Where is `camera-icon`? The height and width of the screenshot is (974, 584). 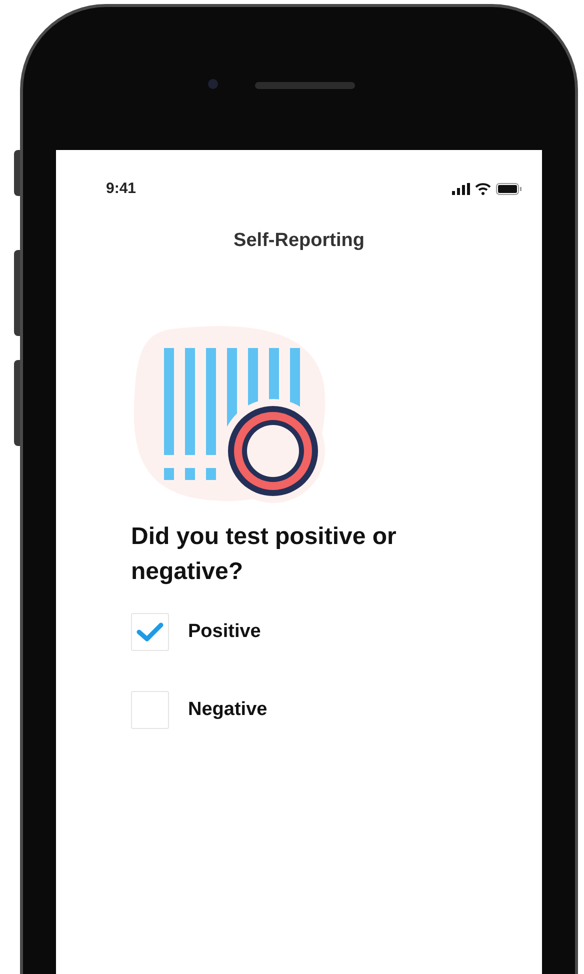 camera-icon is located at coordinates (213, 84).